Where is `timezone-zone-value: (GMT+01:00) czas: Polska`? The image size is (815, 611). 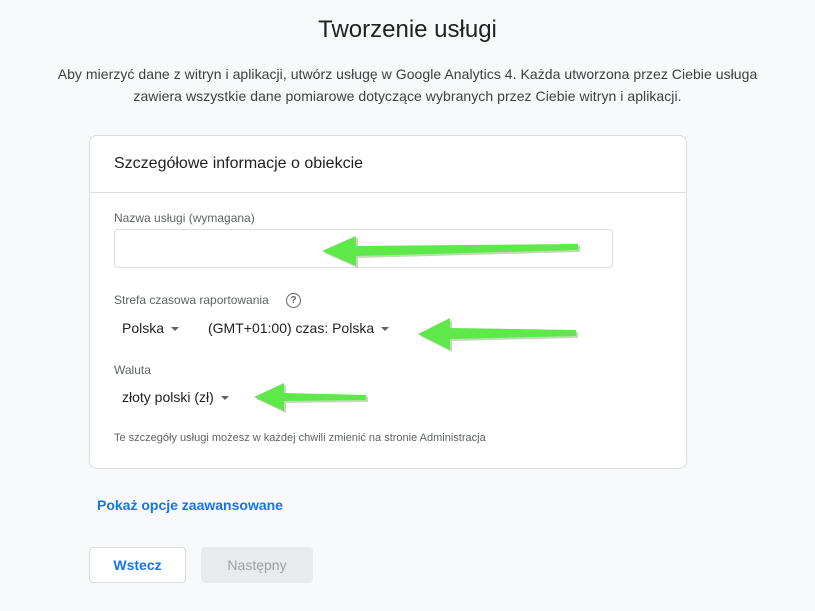
timezone-zone-value: (GMT+01:00) czas: Polska is located at coordinates (291, 328).